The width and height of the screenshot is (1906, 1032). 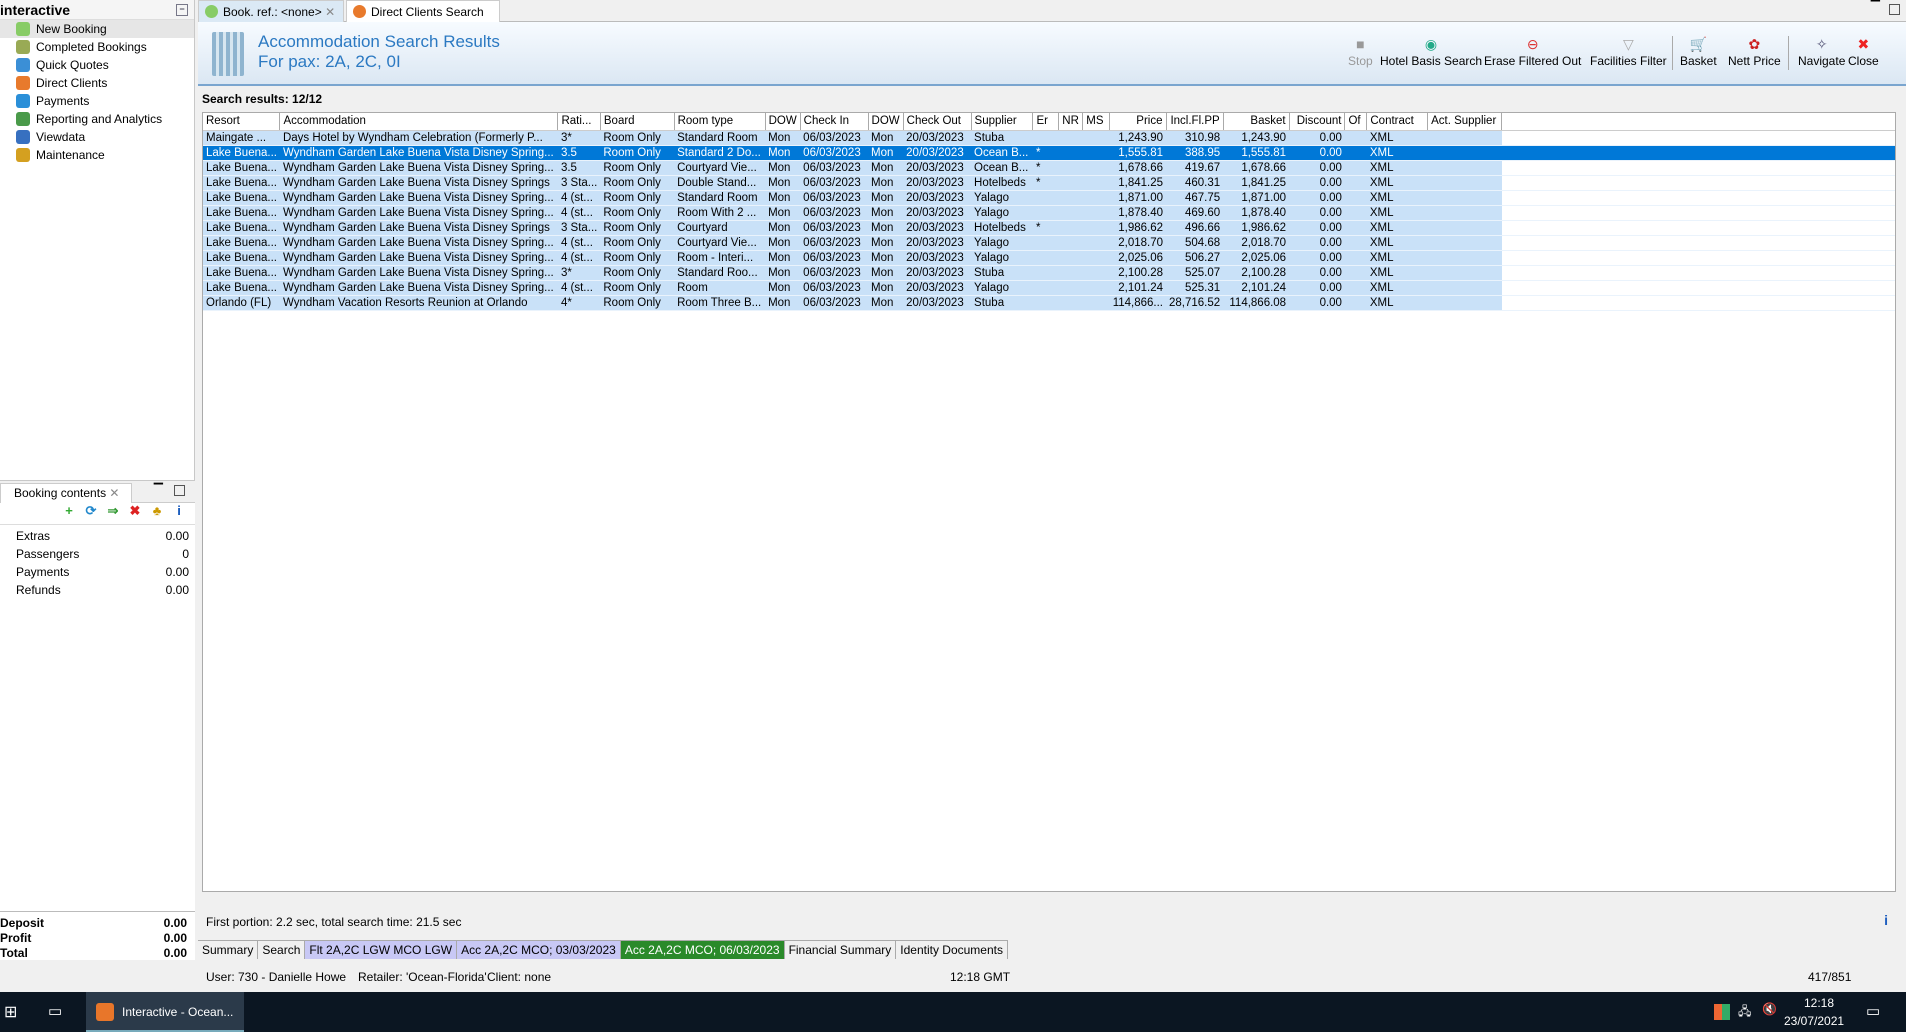 I want to click on column-header: Supplier, so click(x=1002, y=122).